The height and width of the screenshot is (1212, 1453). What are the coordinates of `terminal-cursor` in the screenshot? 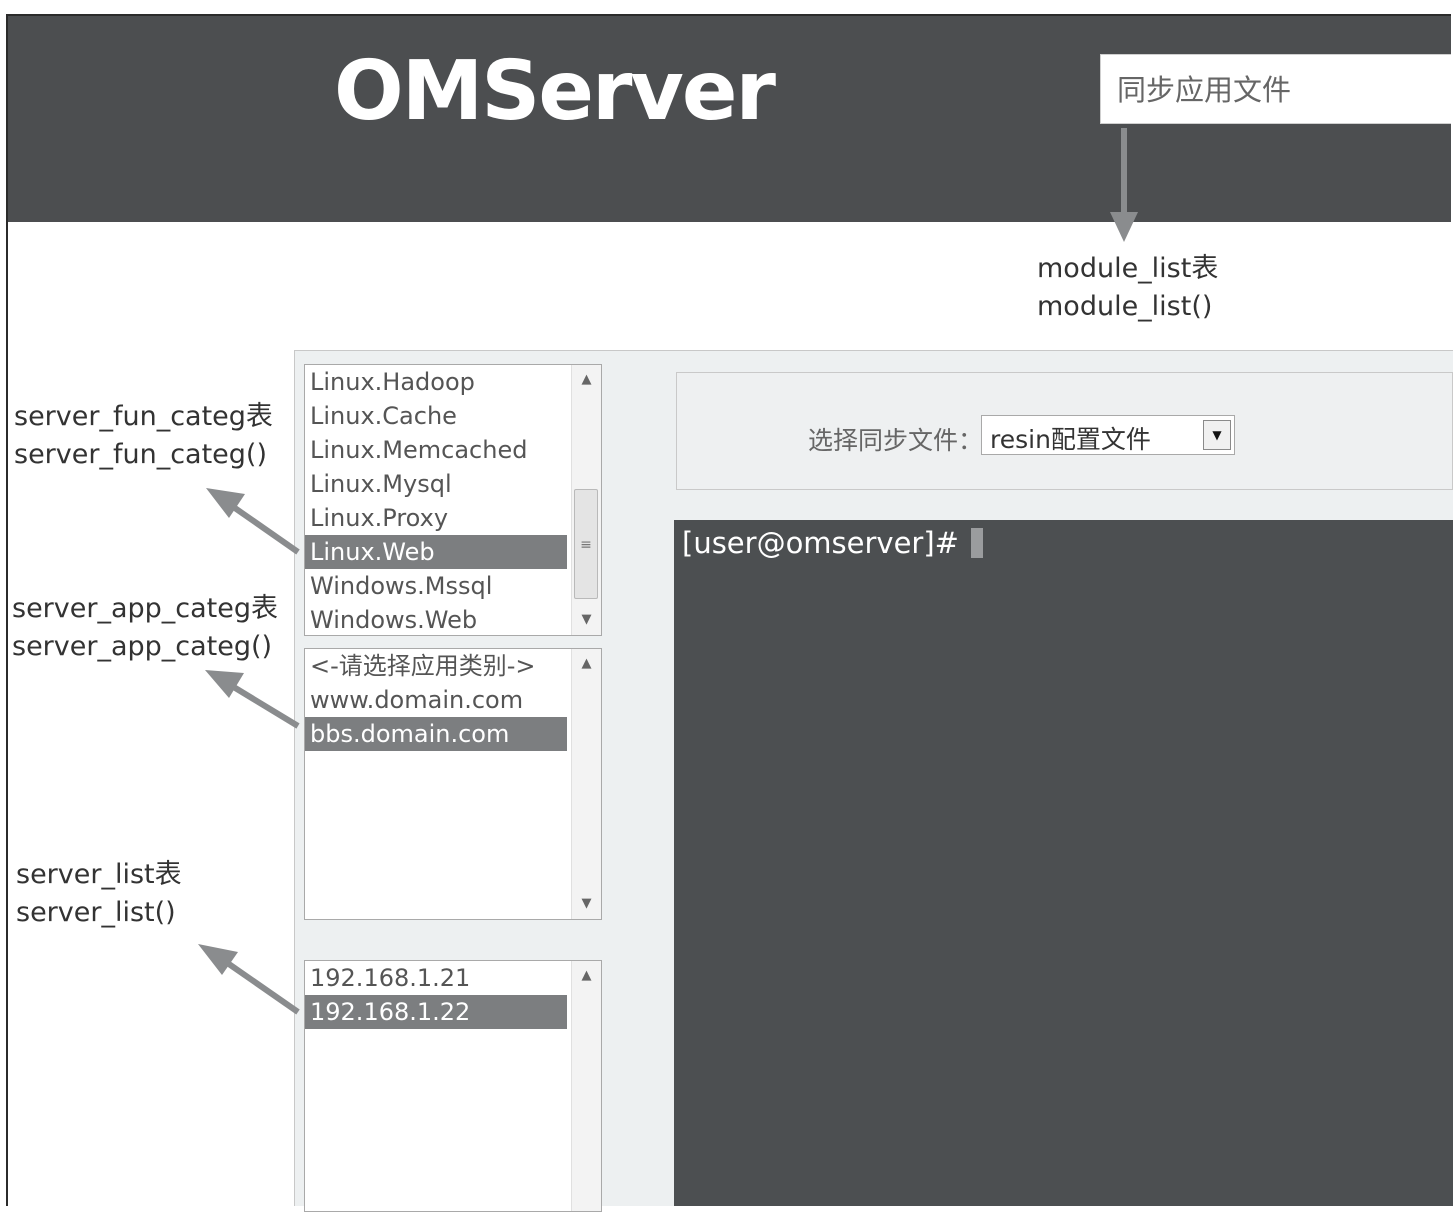 It's located at (976, 543).